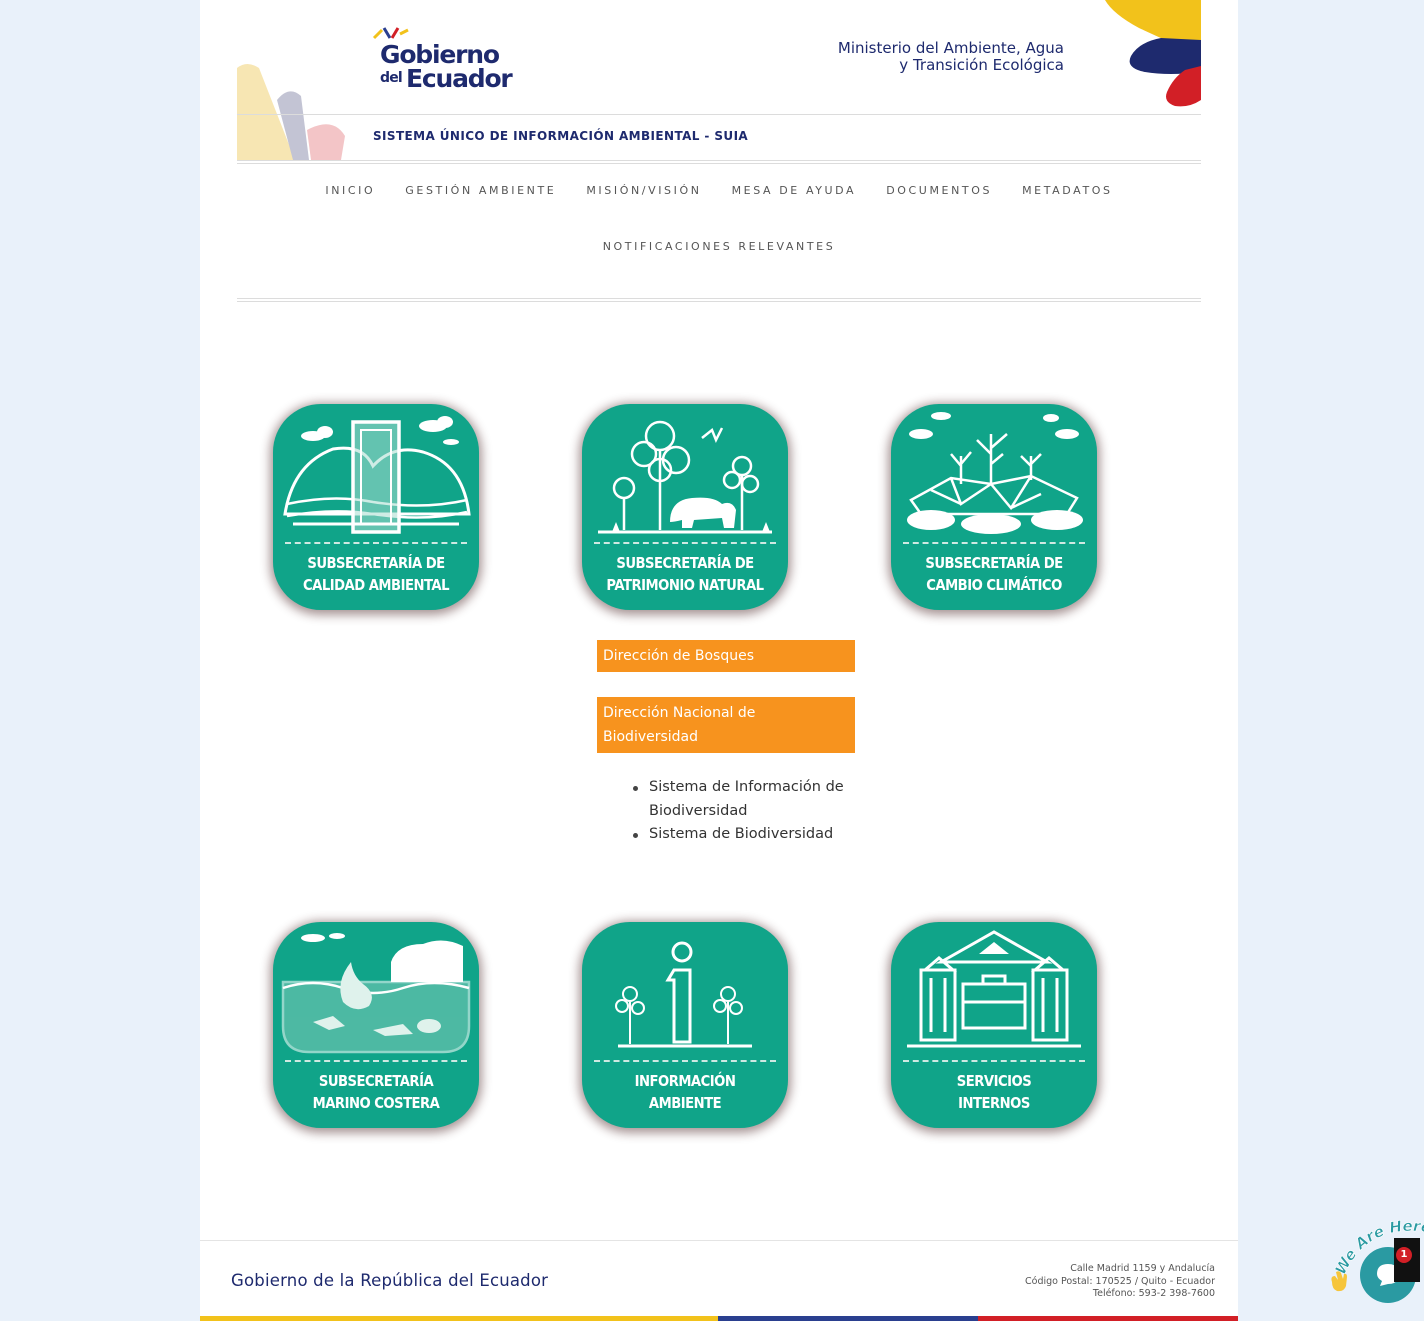 Image resolution: width=1424 pixels, height=1321 pixels. I want to click on chat-notification-badge: 1, so click(1404, 1255).